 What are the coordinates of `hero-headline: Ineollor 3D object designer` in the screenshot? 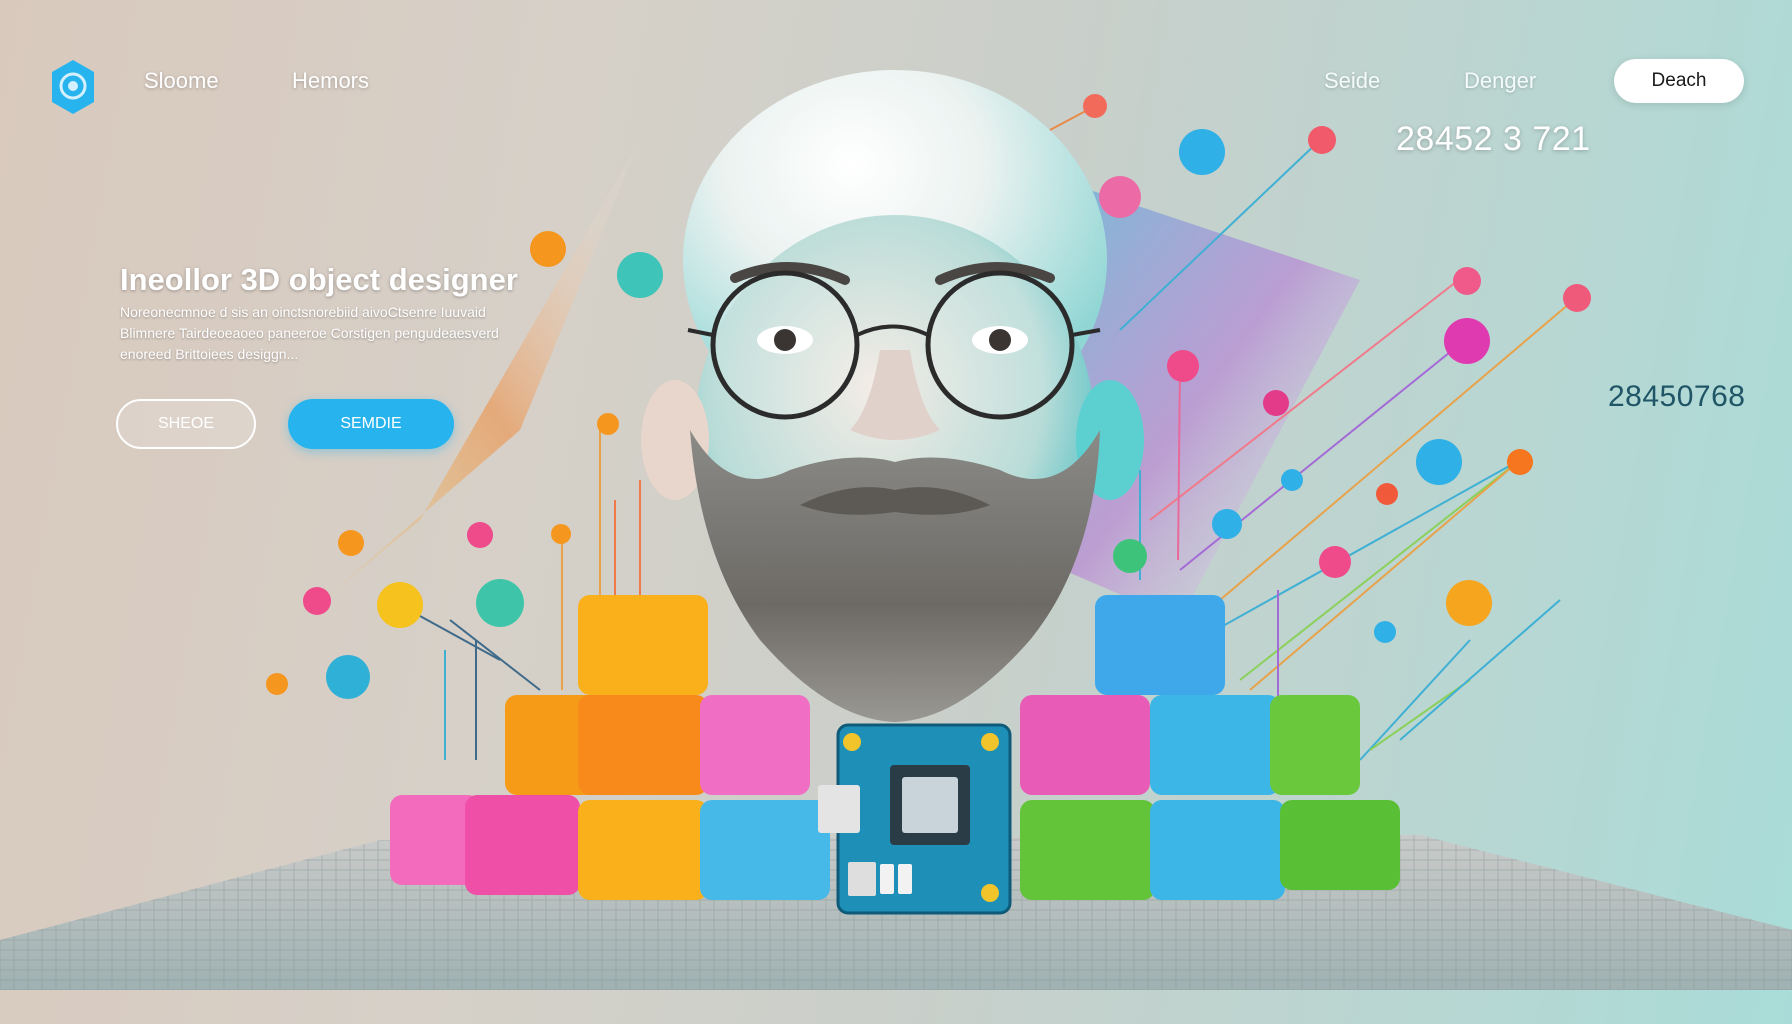 It's located at (319, 279).